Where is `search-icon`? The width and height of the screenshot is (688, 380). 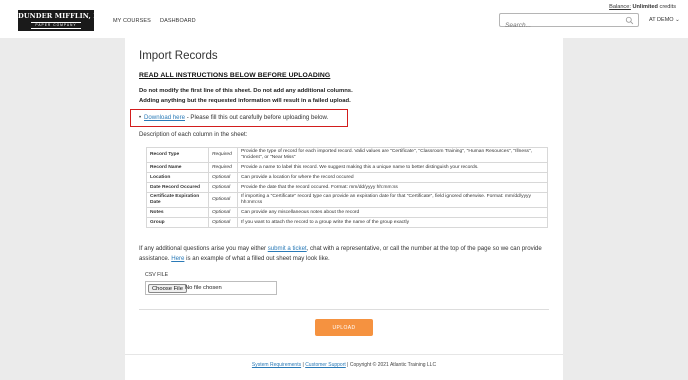 search-icon is located at coordinates (629, 20).